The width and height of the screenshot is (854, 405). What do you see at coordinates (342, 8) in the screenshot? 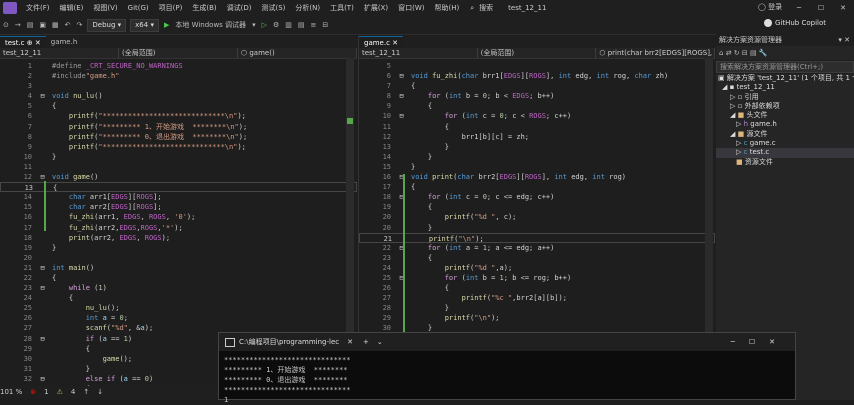
I see `menu-tools: 工具(T)` at bounding box center [342, 8].